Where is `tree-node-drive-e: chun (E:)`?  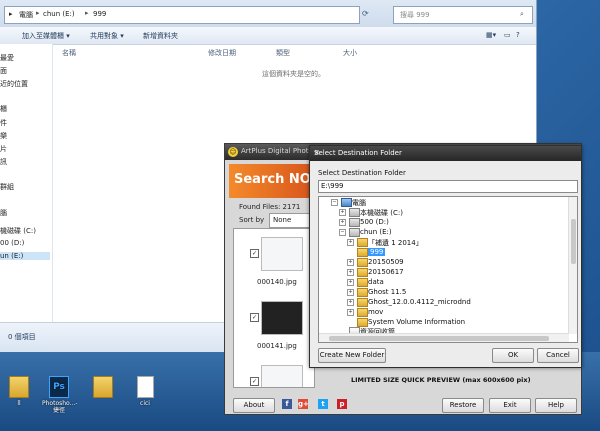 tree-node-drive-e: chun (E:) is located at coordinates (376, 232).